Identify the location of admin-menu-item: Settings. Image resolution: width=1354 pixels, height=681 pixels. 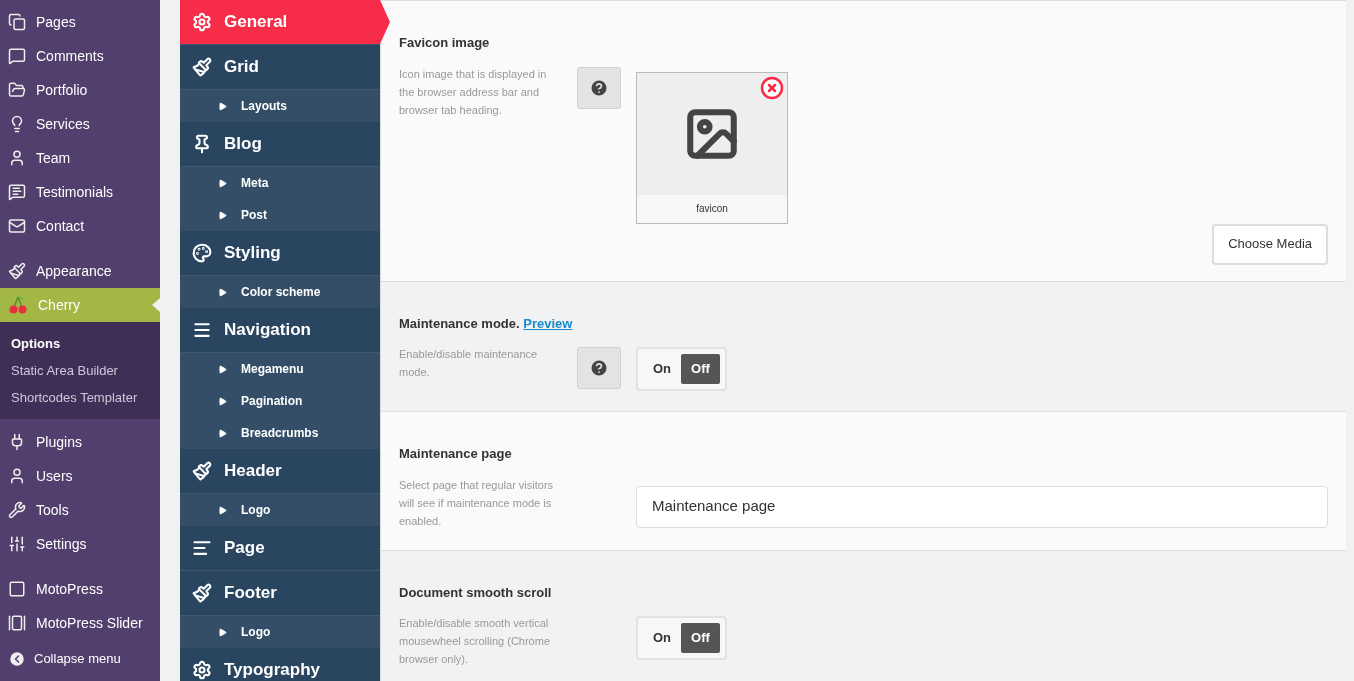
(80, 544).